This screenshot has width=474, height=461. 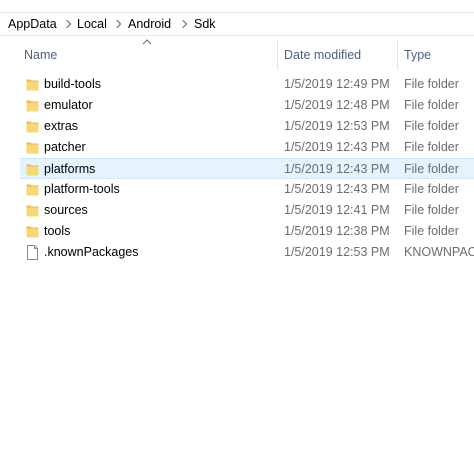 What do you see at coordinates (66, 210) in the screenshot?
I see `file-name: sources` at bounding box center [66, 210].